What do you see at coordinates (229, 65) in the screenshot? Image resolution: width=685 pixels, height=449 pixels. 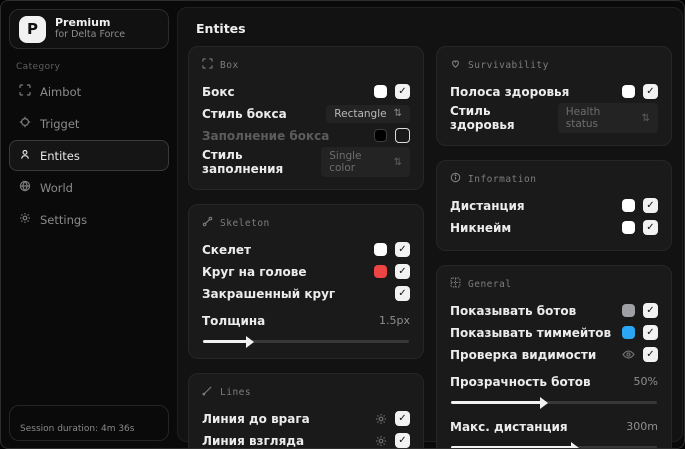 I see `section-title: Box` at bounding box center [229, 65].